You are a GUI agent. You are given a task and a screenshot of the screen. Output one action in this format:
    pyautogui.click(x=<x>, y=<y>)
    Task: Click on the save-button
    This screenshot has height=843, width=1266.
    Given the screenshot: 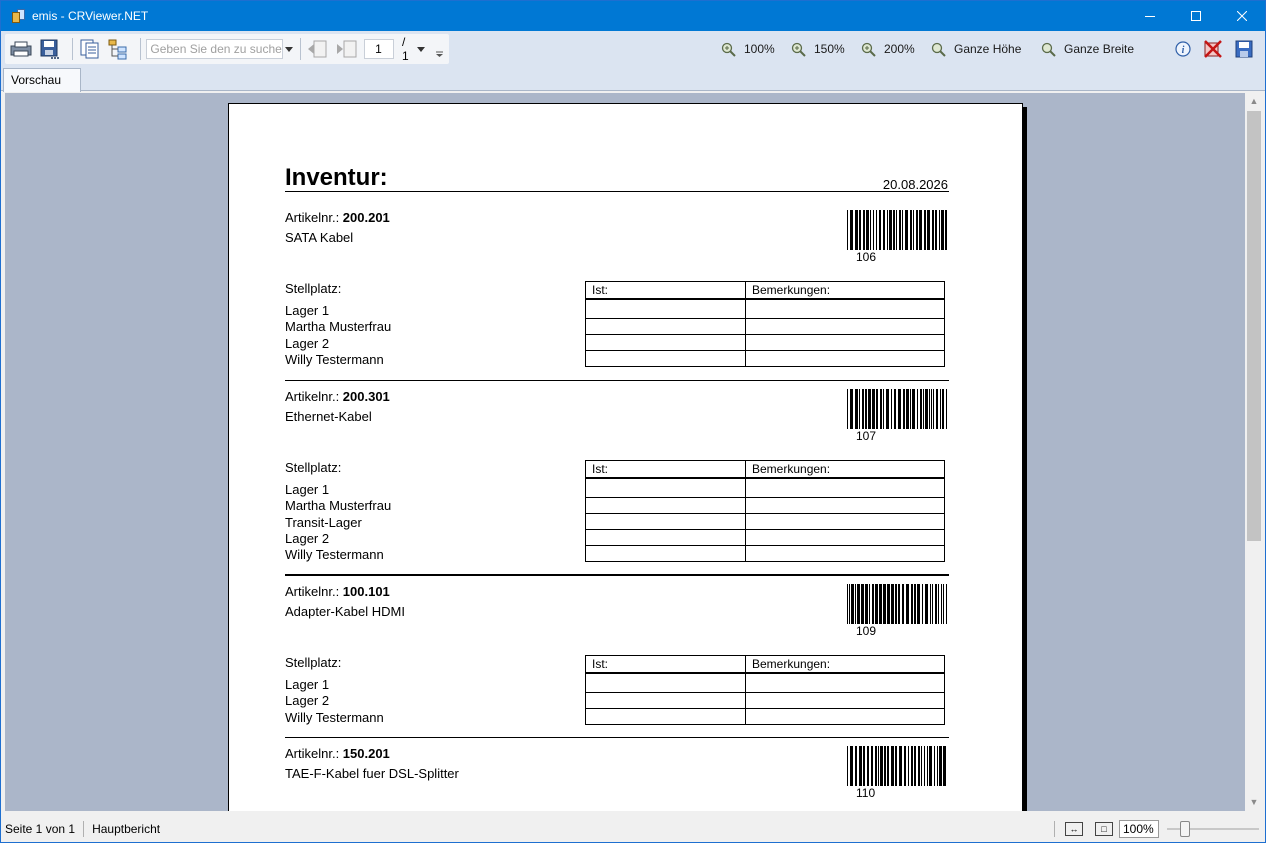 What is the action you would take?
    pyautogui.click(x=1244, y=49)
    